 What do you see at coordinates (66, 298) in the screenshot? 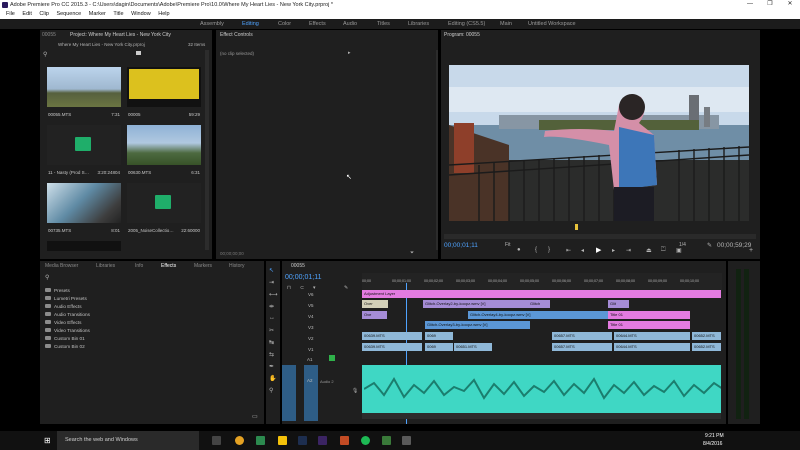
I see `tree-item-lumetri-presets: Lumetri Presets` at bounding box center [66, 298].